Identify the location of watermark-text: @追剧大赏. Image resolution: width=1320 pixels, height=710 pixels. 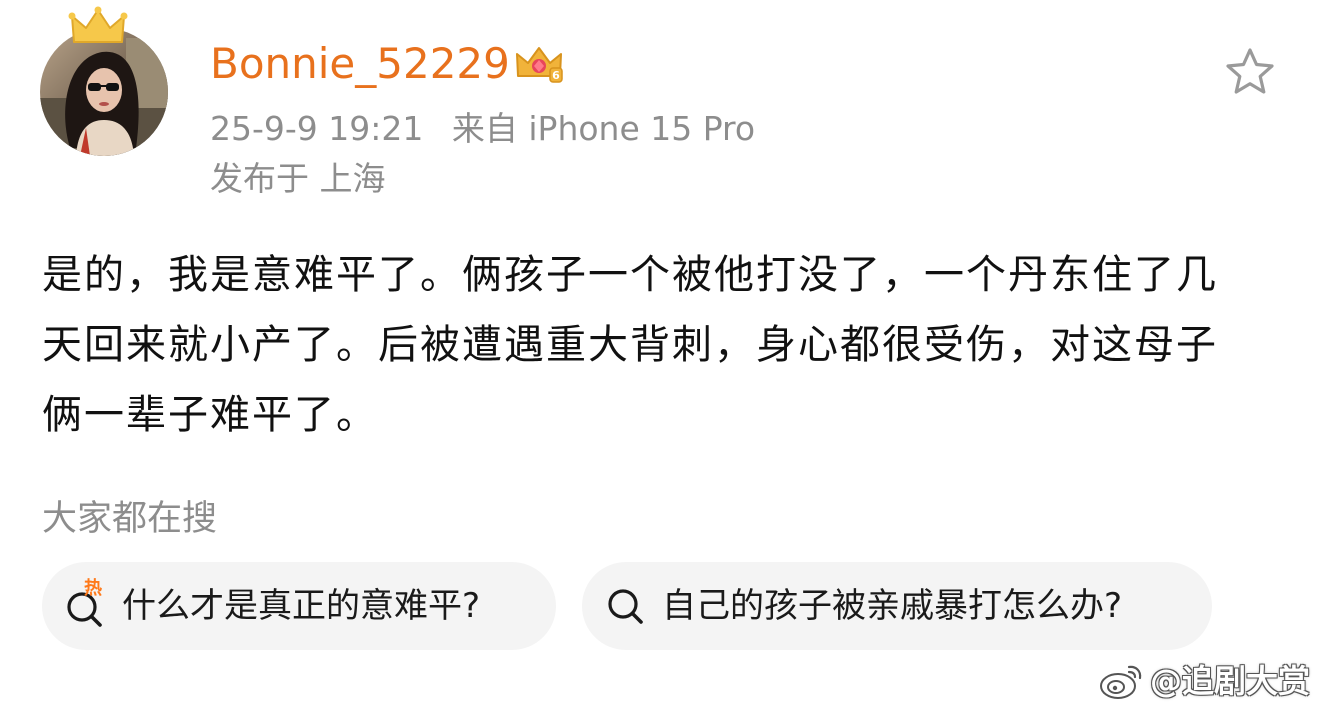
(1230, 681).